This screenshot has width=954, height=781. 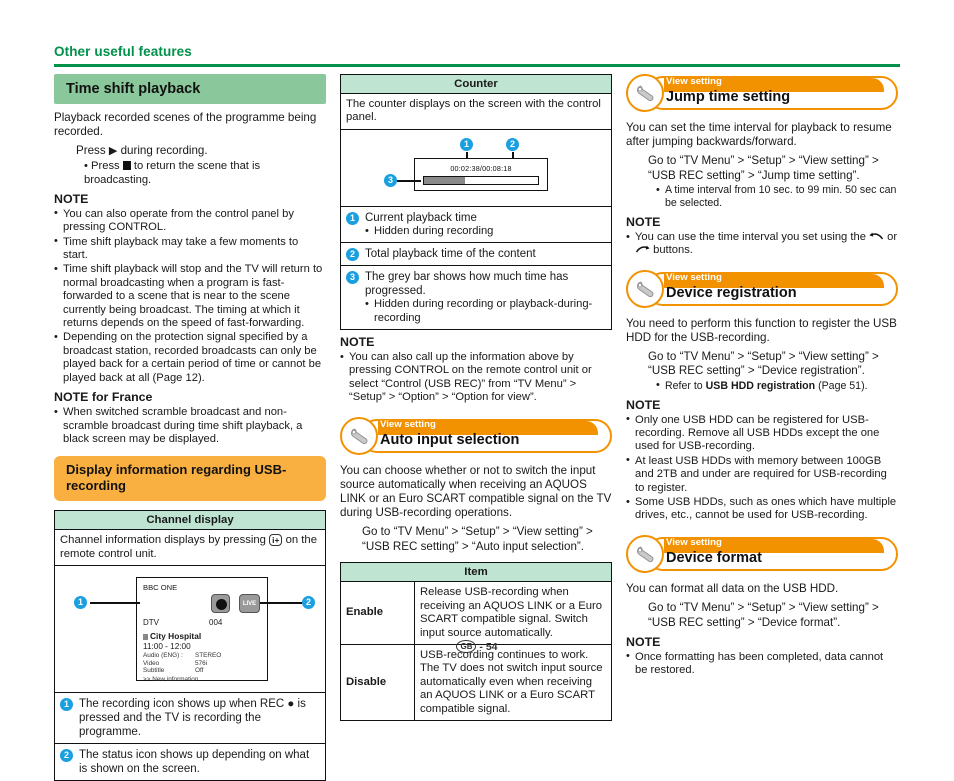 What do you see at coordinates (445, 180) in the screenshot?
I see `progress-bar-fill` at bounding box center [445, 180].